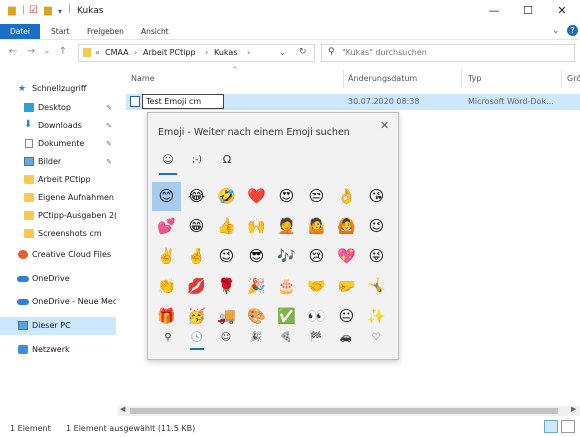 This screenshot has width=580, height=437. What do you see at coordinates (166, 256) in the screenshot?
I see `emoji-cell: ✌️` at bounding box center [166, 256].